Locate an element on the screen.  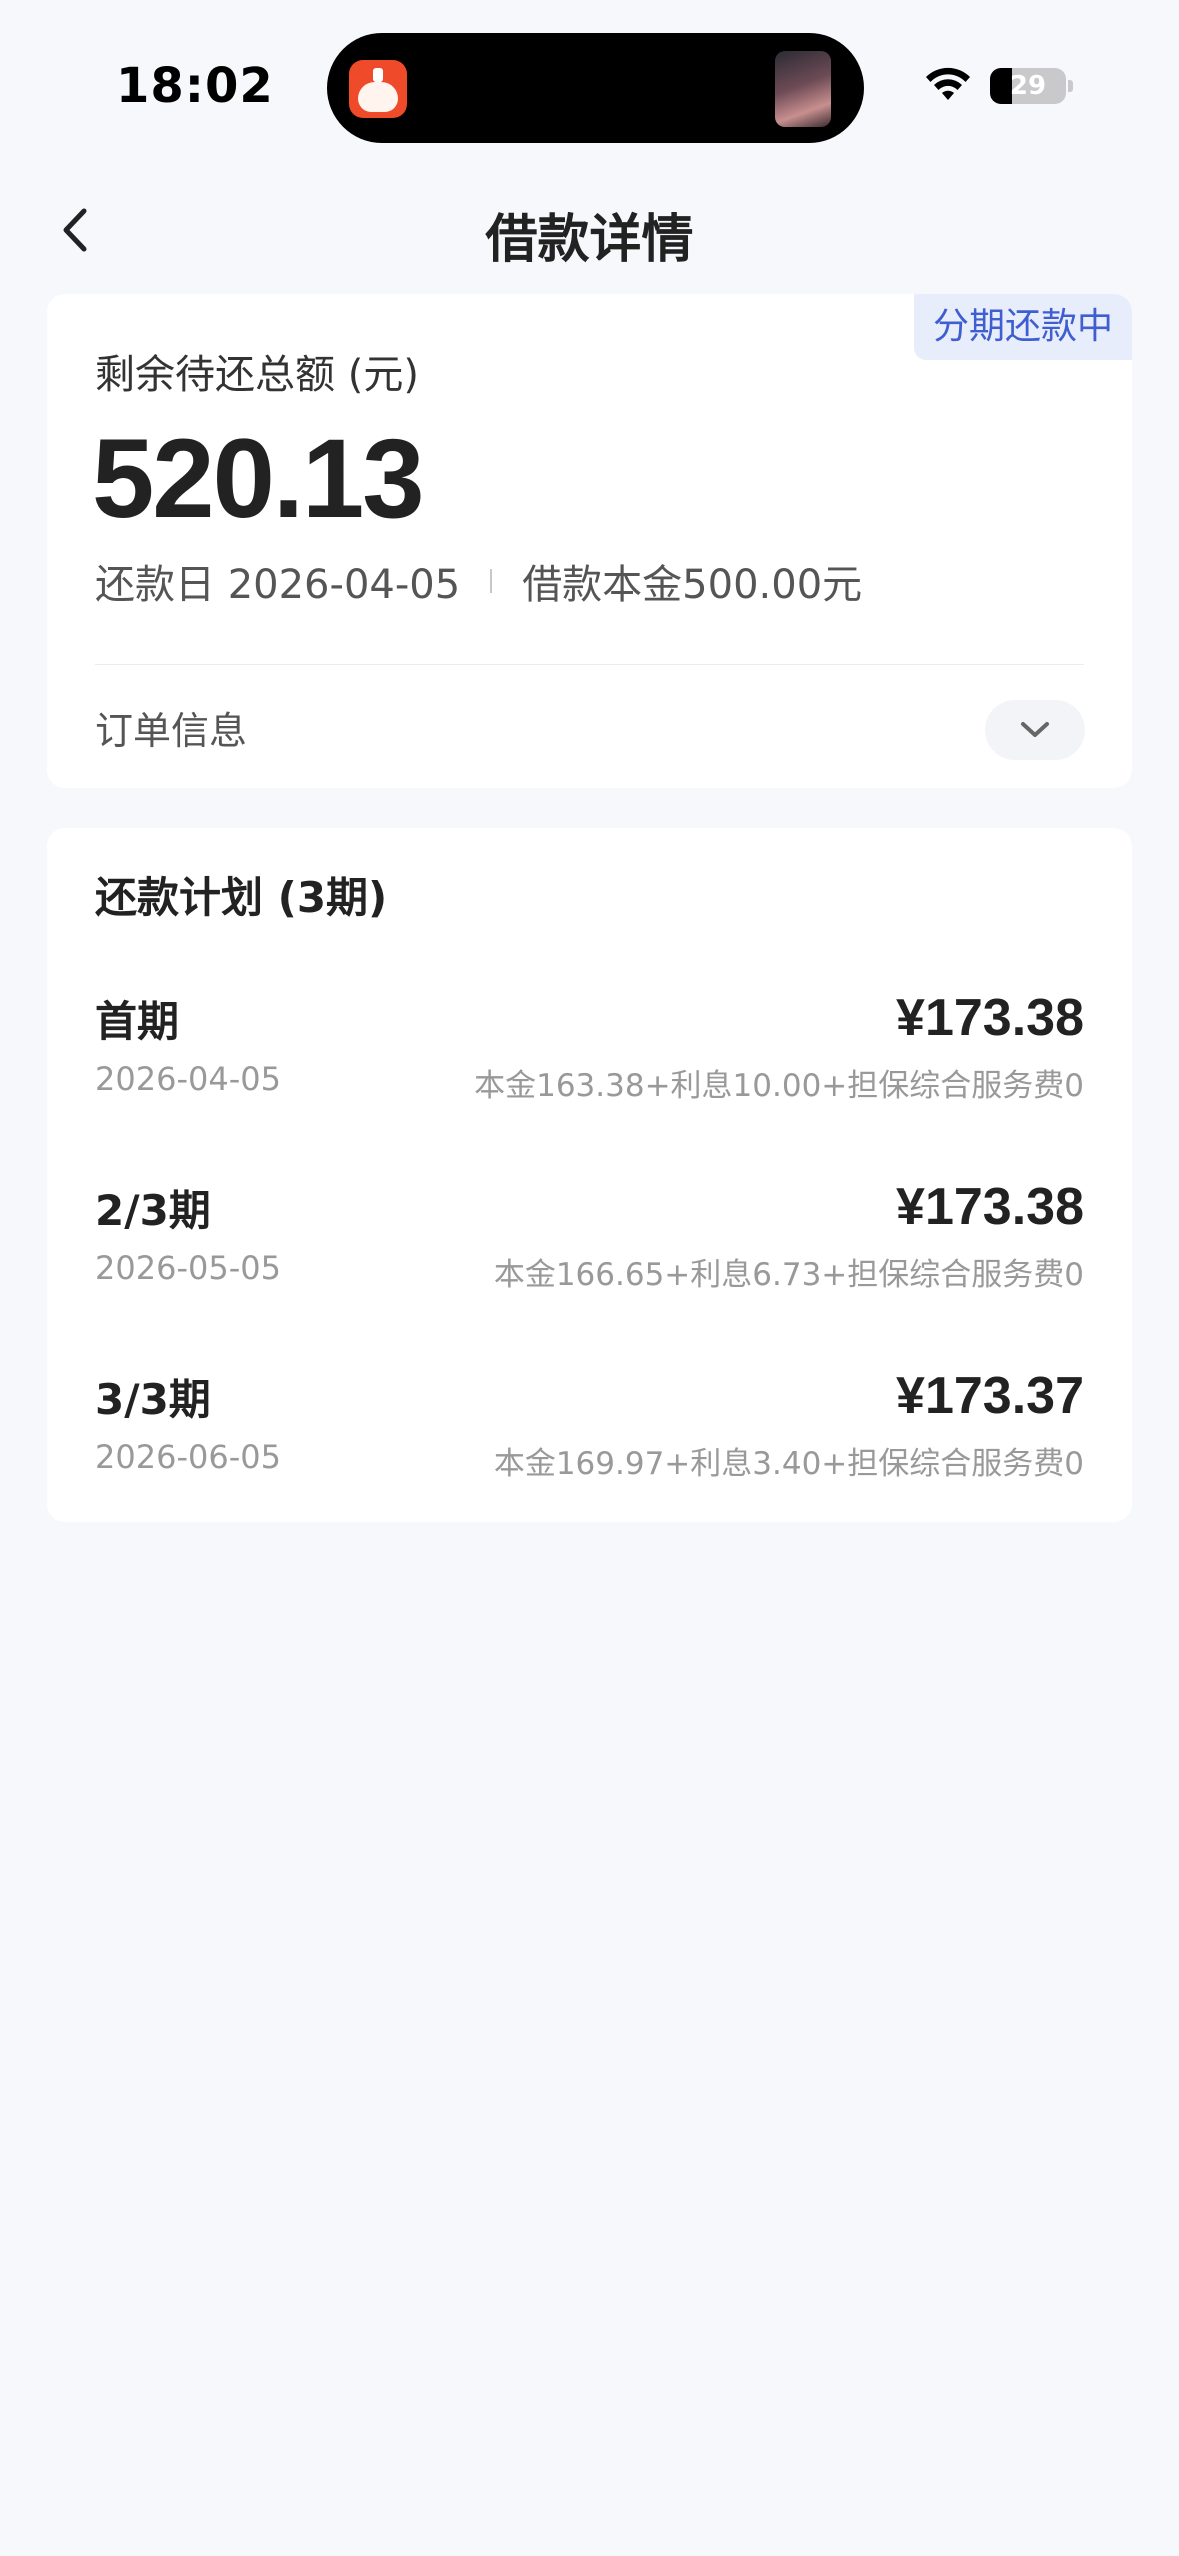
battery-icon: 29 is located at coordinates (1028, 86).